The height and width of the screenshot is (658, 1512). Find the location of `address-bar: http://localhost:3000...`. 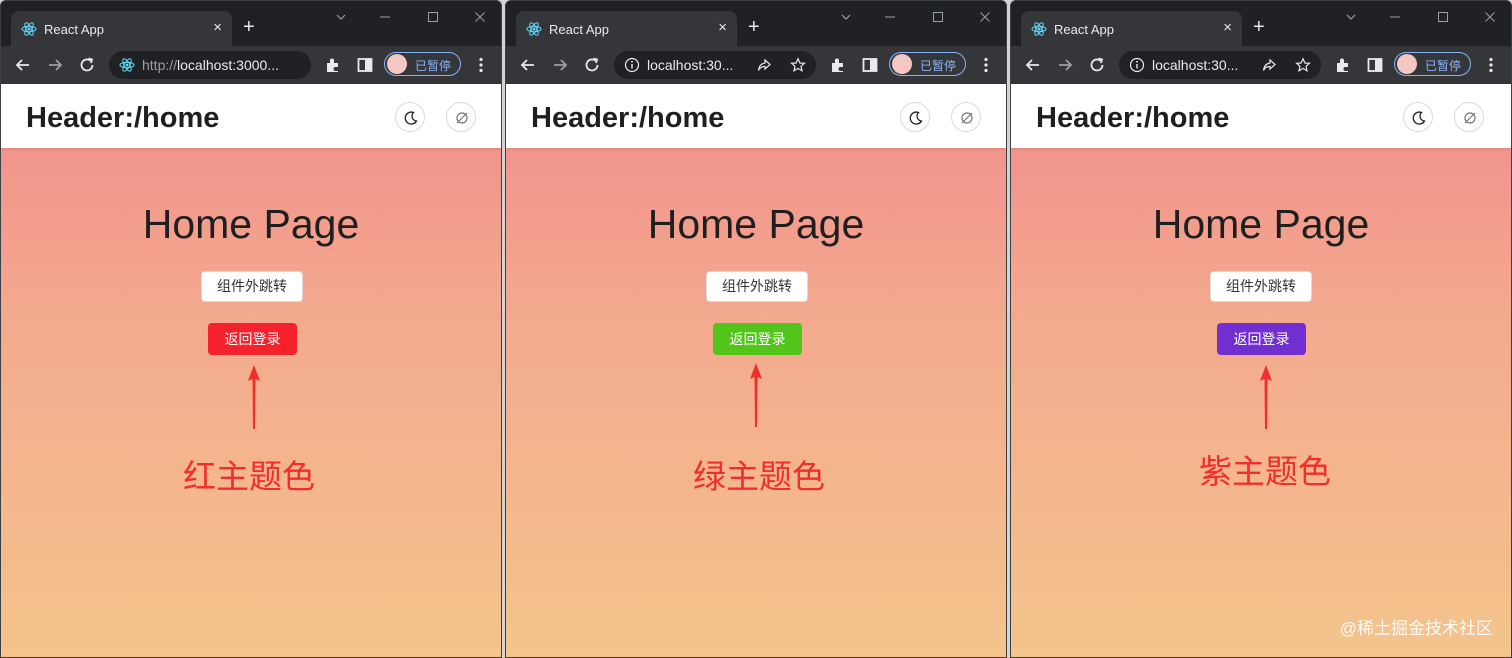

address-bar: http://localhost:3000... is located at coordinates (210, 65).